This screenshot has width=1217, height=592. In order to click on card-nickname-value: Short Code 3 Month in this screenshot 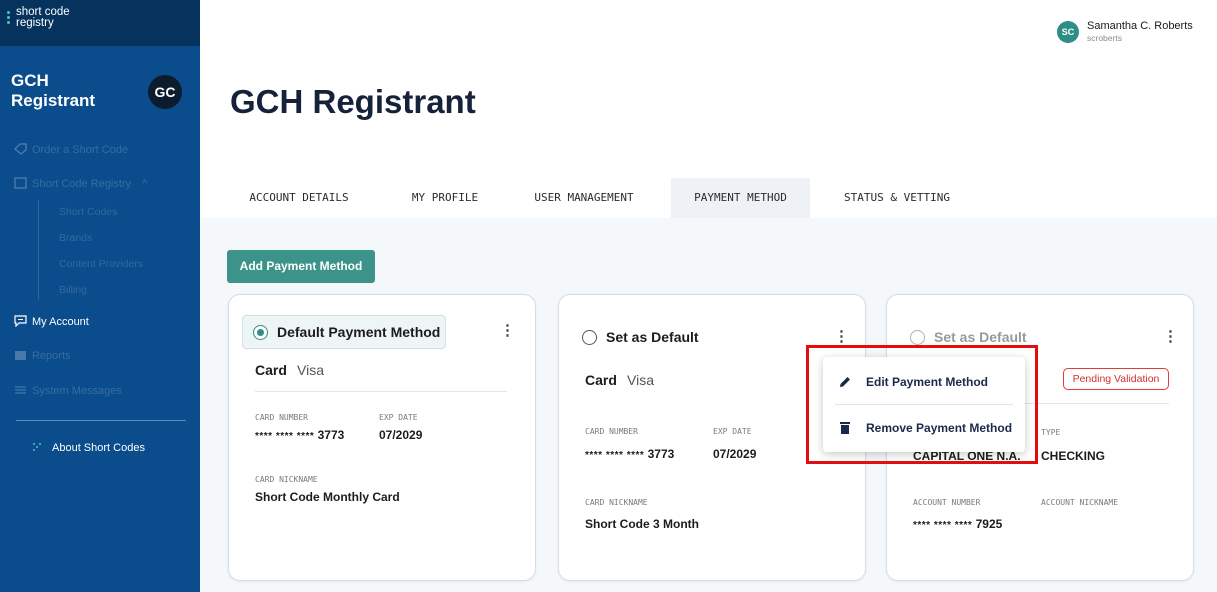, I will do `click(642, 524)`.